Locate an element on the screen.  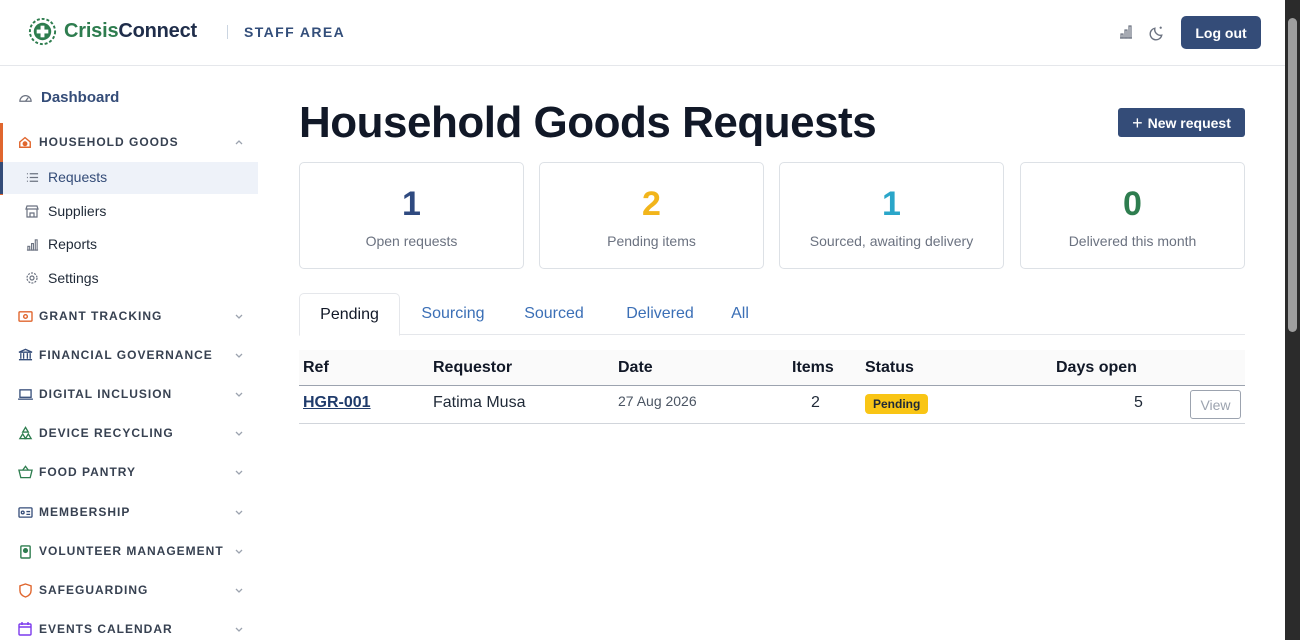
section-label: MEMBERSHIP is located at coordinates (85, 512).